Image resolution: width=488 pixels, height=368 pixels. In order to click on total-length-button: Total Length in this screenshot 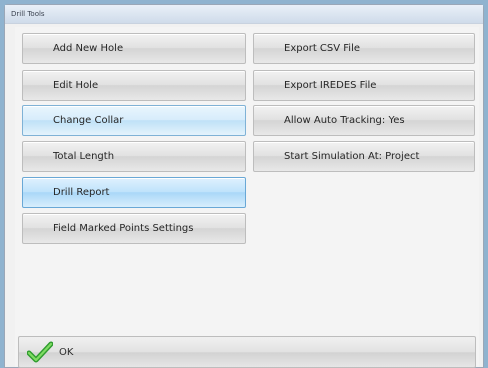, I will do `click(134, 156)`.